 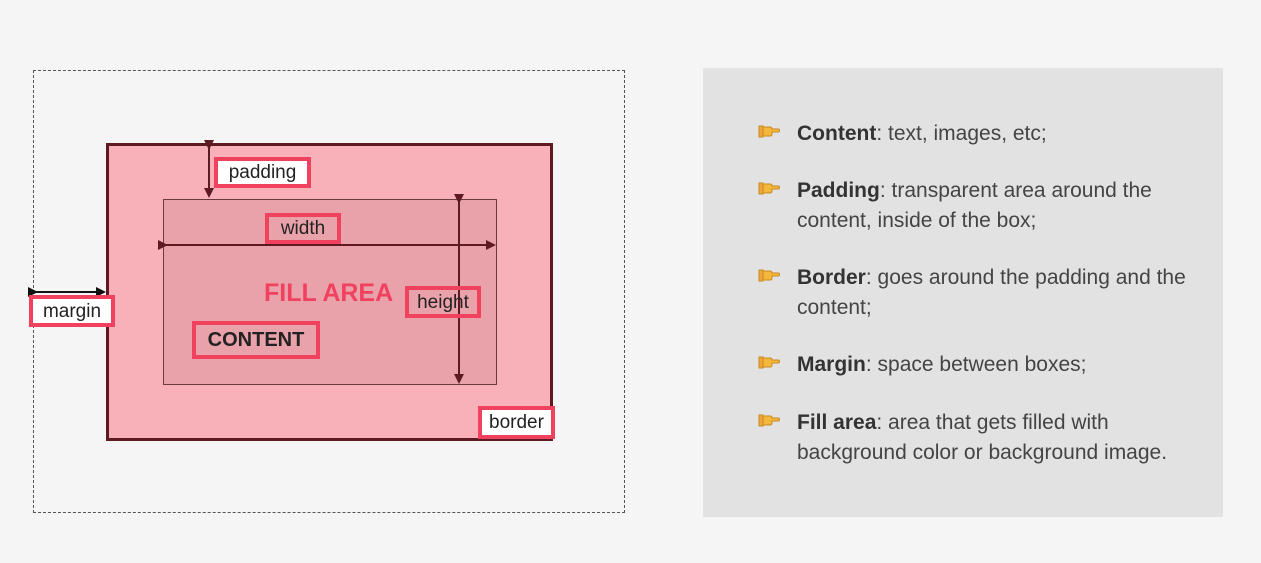 What do you see at coordinates (837, 422) in the screenshot?
I see `definition-term: Fill area` at bounding box center [837, 422].